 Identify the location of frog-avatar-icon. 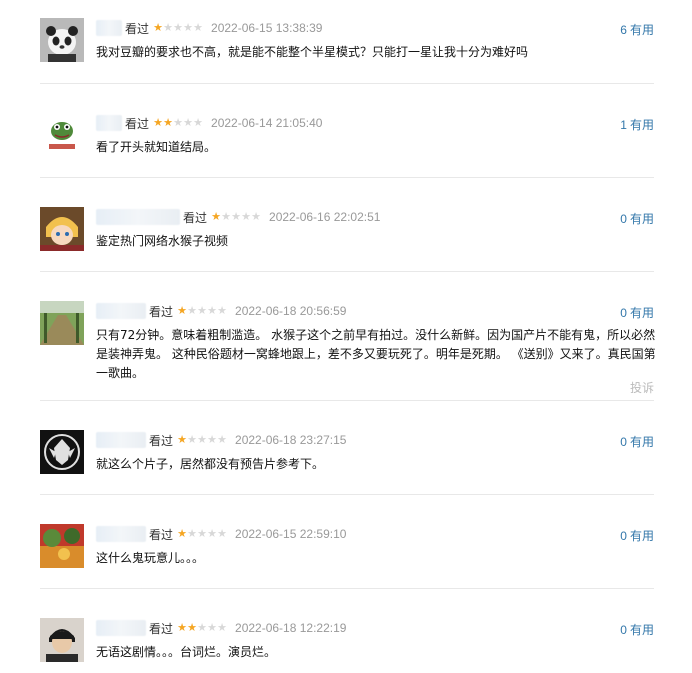
(62, 135).